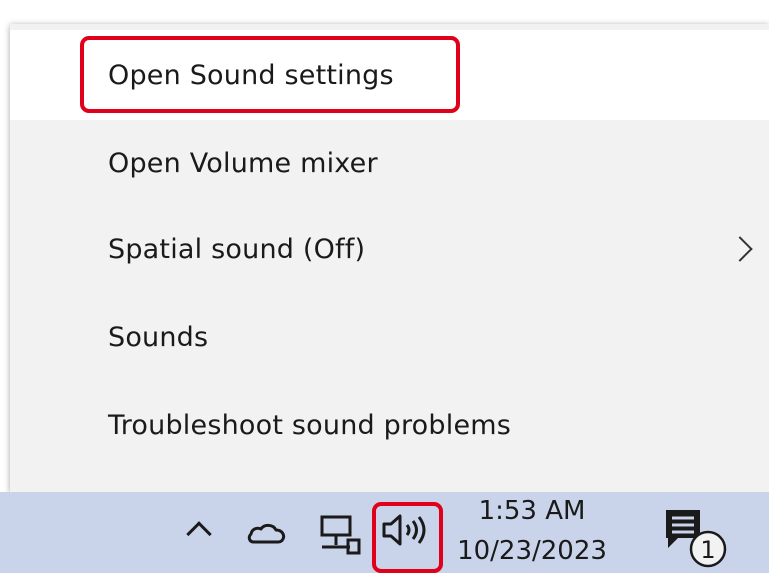 Image resolution: width=769 pixels, height=573 pixels. I want to click on clock-time: 1:53 AM, so click(532, 511).